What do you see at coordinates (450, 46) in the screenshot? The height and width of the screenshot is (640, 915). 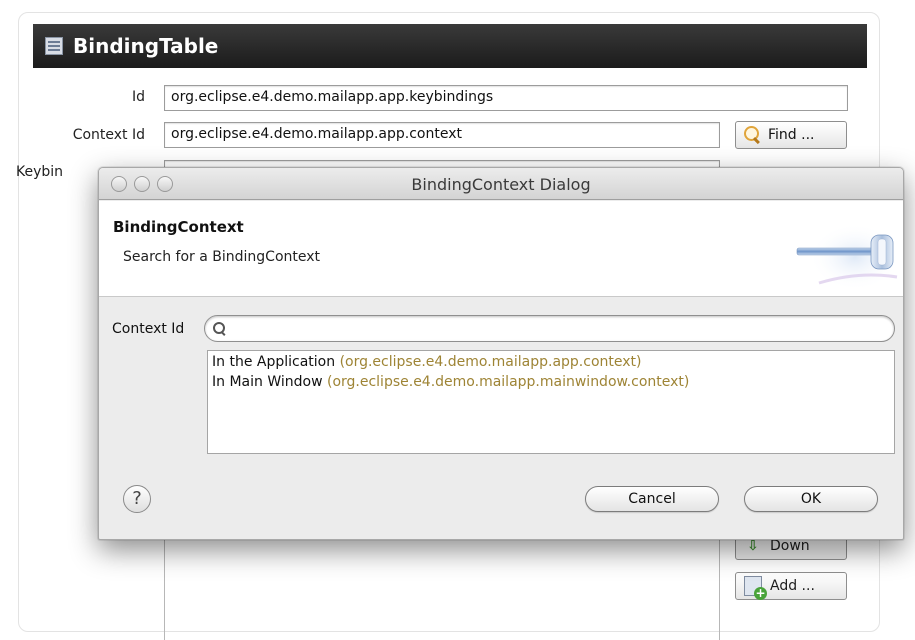 I see `editor-header: BindingTable` at bounding box center [450, 46].